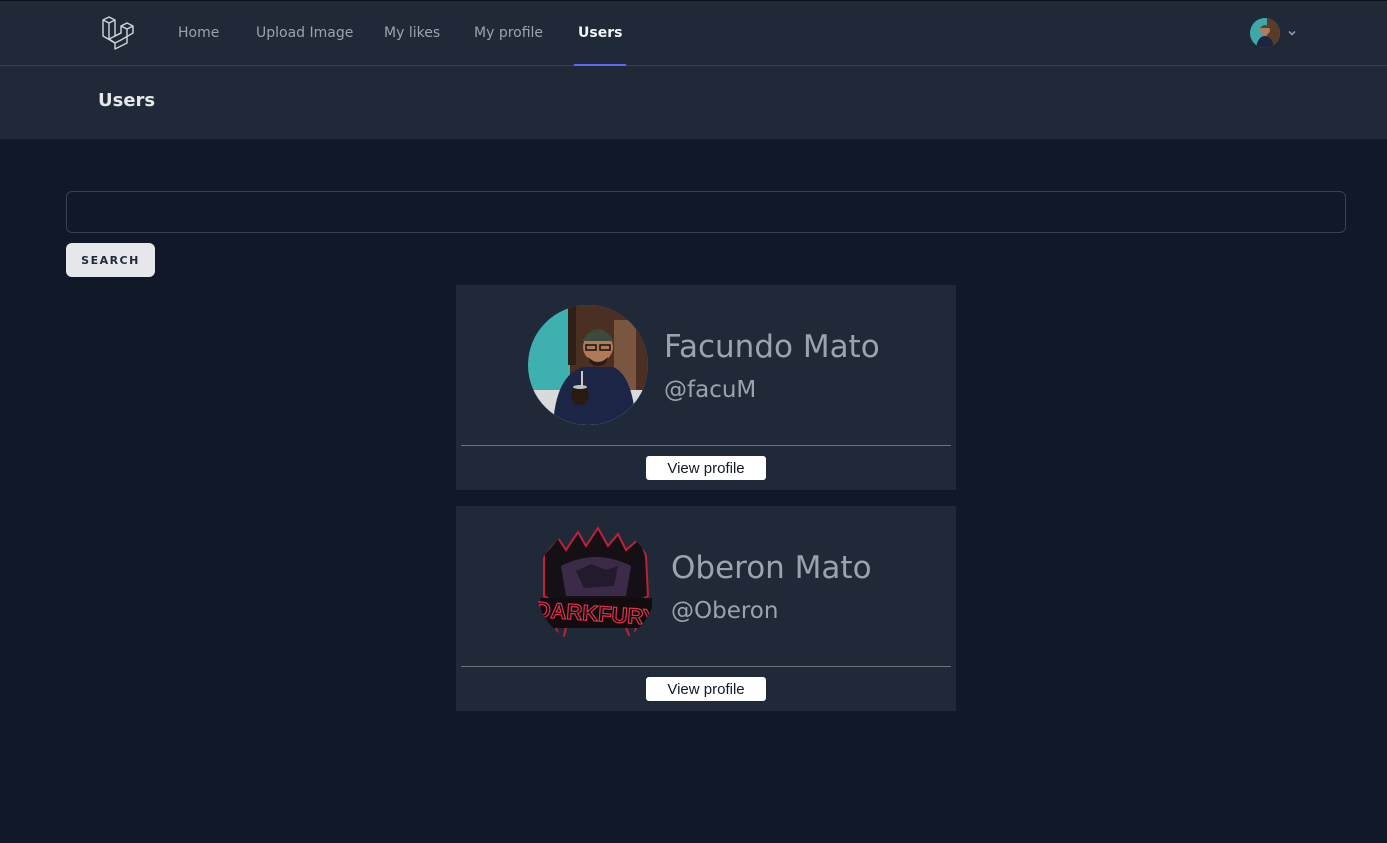 The image size is (1387, 843). Describe the element at coordinates (508, 33) in the screenshot. I see `nav-link-my-profile: My profile` at that location.